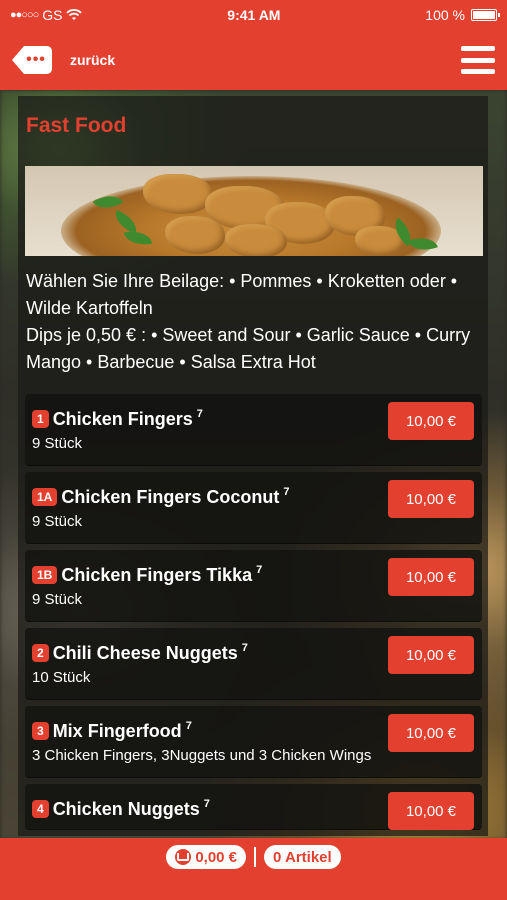 This screenshot has height=900, width=507. What do you see at coordinates (52, 15) in the screenshot?
I see `carrier-name: GS` at bounding box center [52, 15].